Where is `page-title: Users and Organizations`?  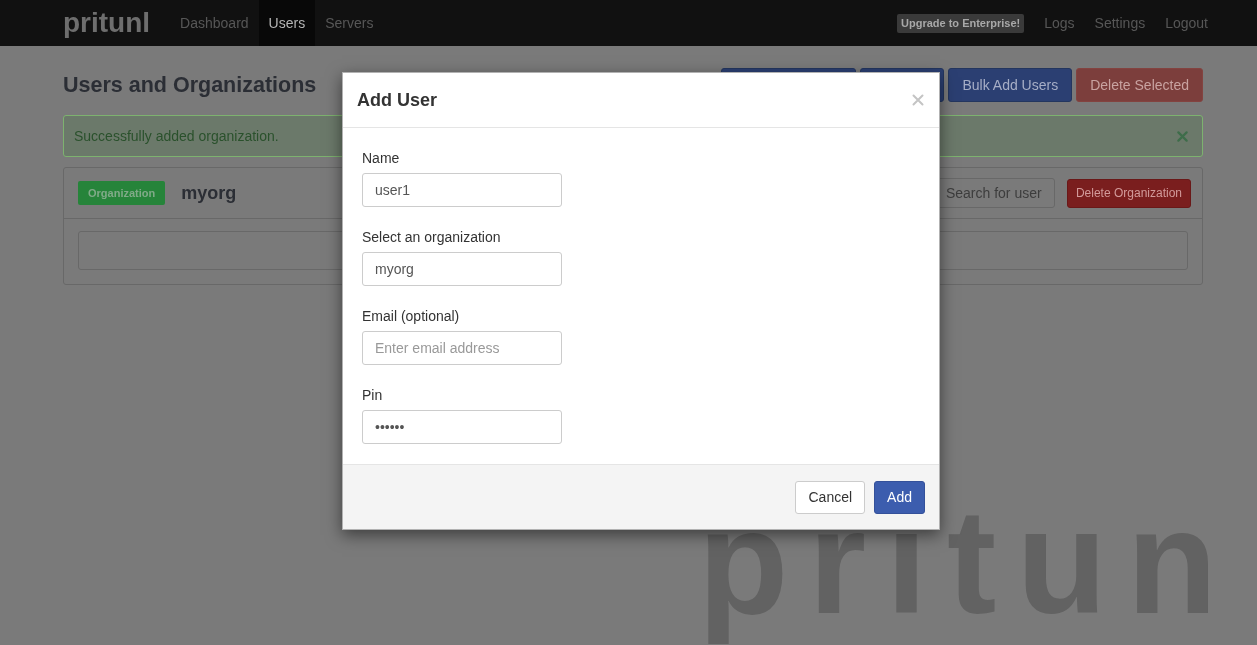
page-title: Users and Organizations is located at coordinates (190, 85).